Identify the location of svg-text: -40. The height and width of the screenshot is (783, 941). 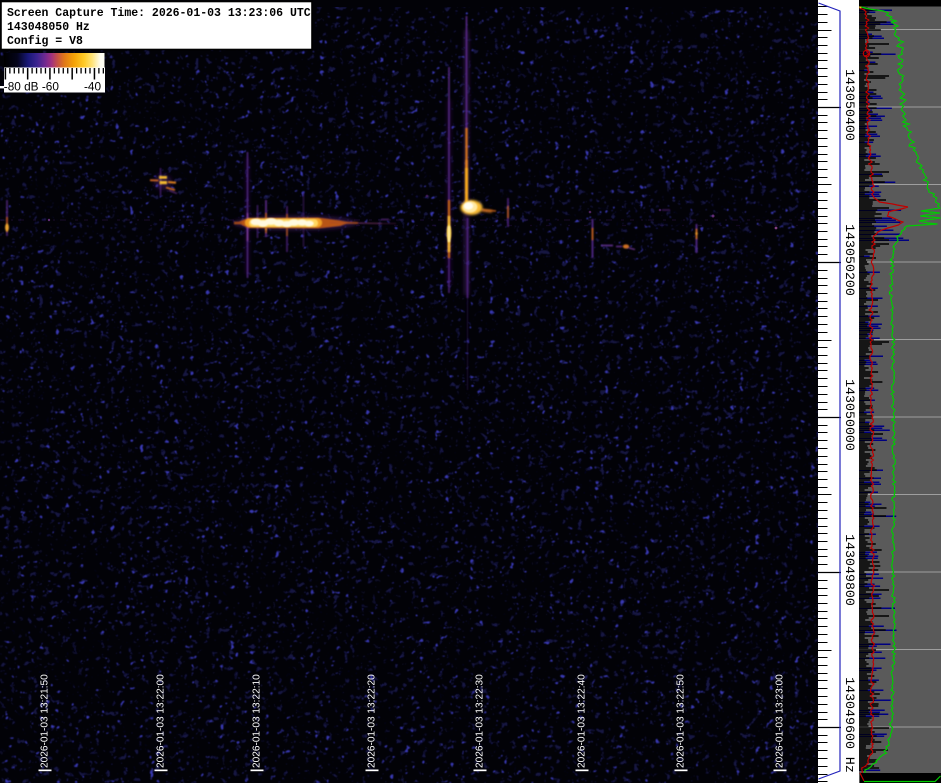
(92, 87).